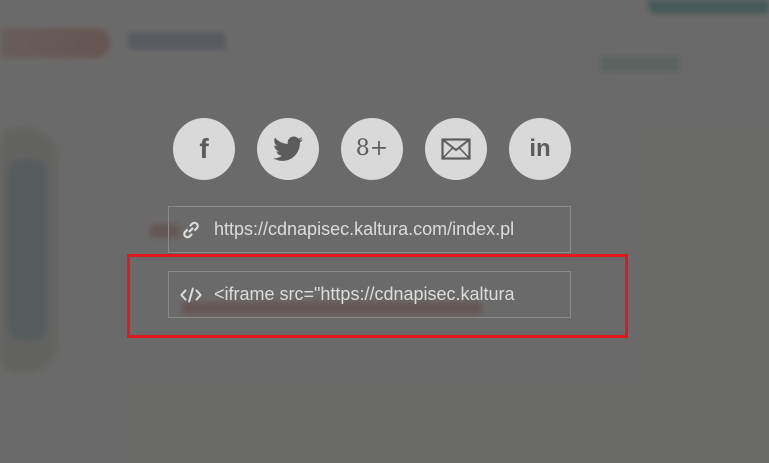  I want to click on share-link-field: https://cdnapisec.kaltura.com/index.pl, so click(369, 229).